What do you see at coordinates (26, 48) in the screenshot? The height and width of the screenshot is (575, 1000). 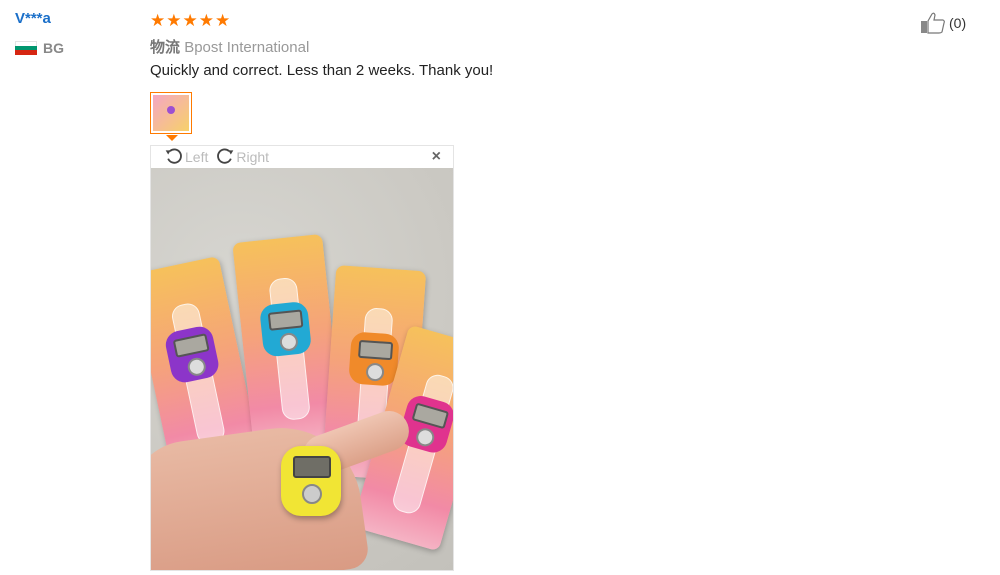 I see `bulgaria-flag-icon` at bounding box center [26, 48].